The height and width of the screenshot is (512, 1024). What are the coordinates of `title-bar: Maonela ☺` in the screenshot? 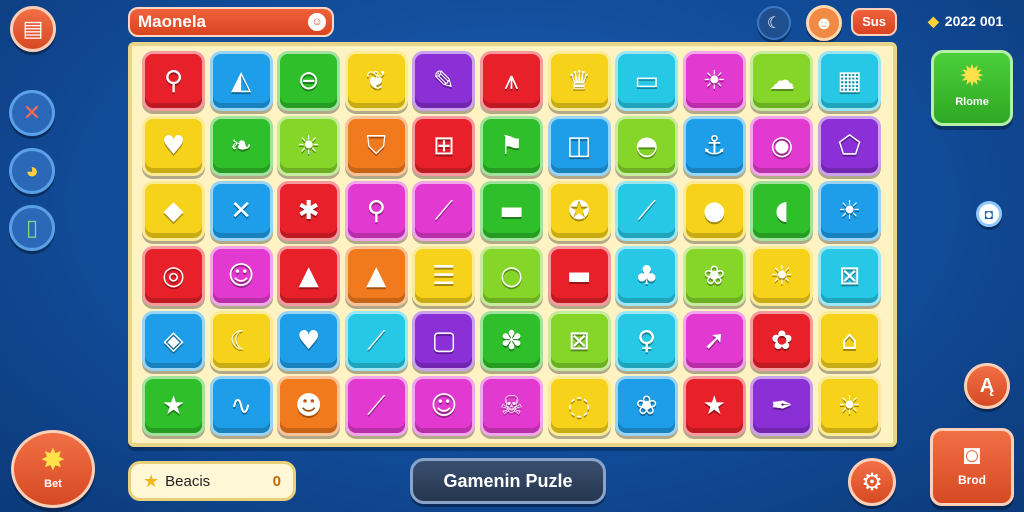 It's located at (231, 22).